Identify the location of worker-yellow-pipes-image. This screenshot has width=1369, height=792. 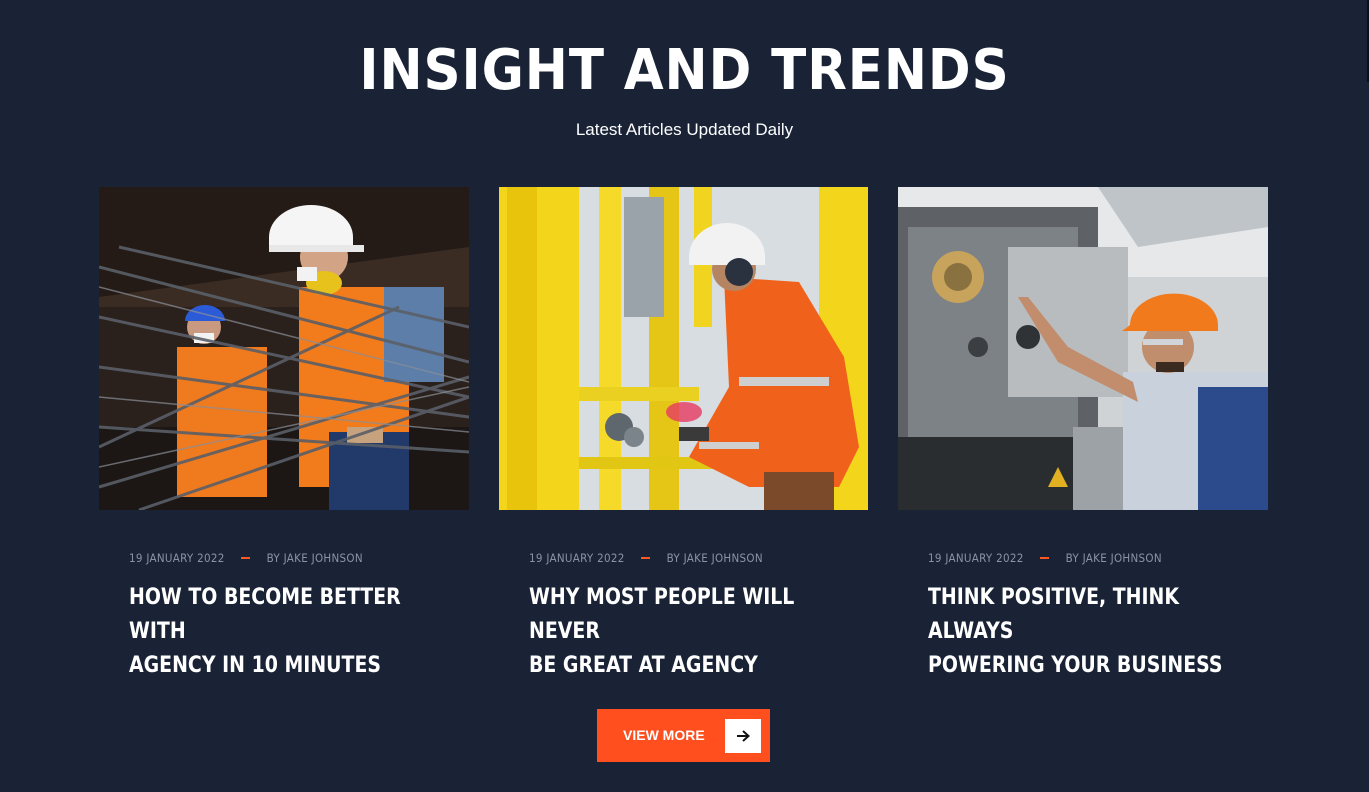
(683, 348).